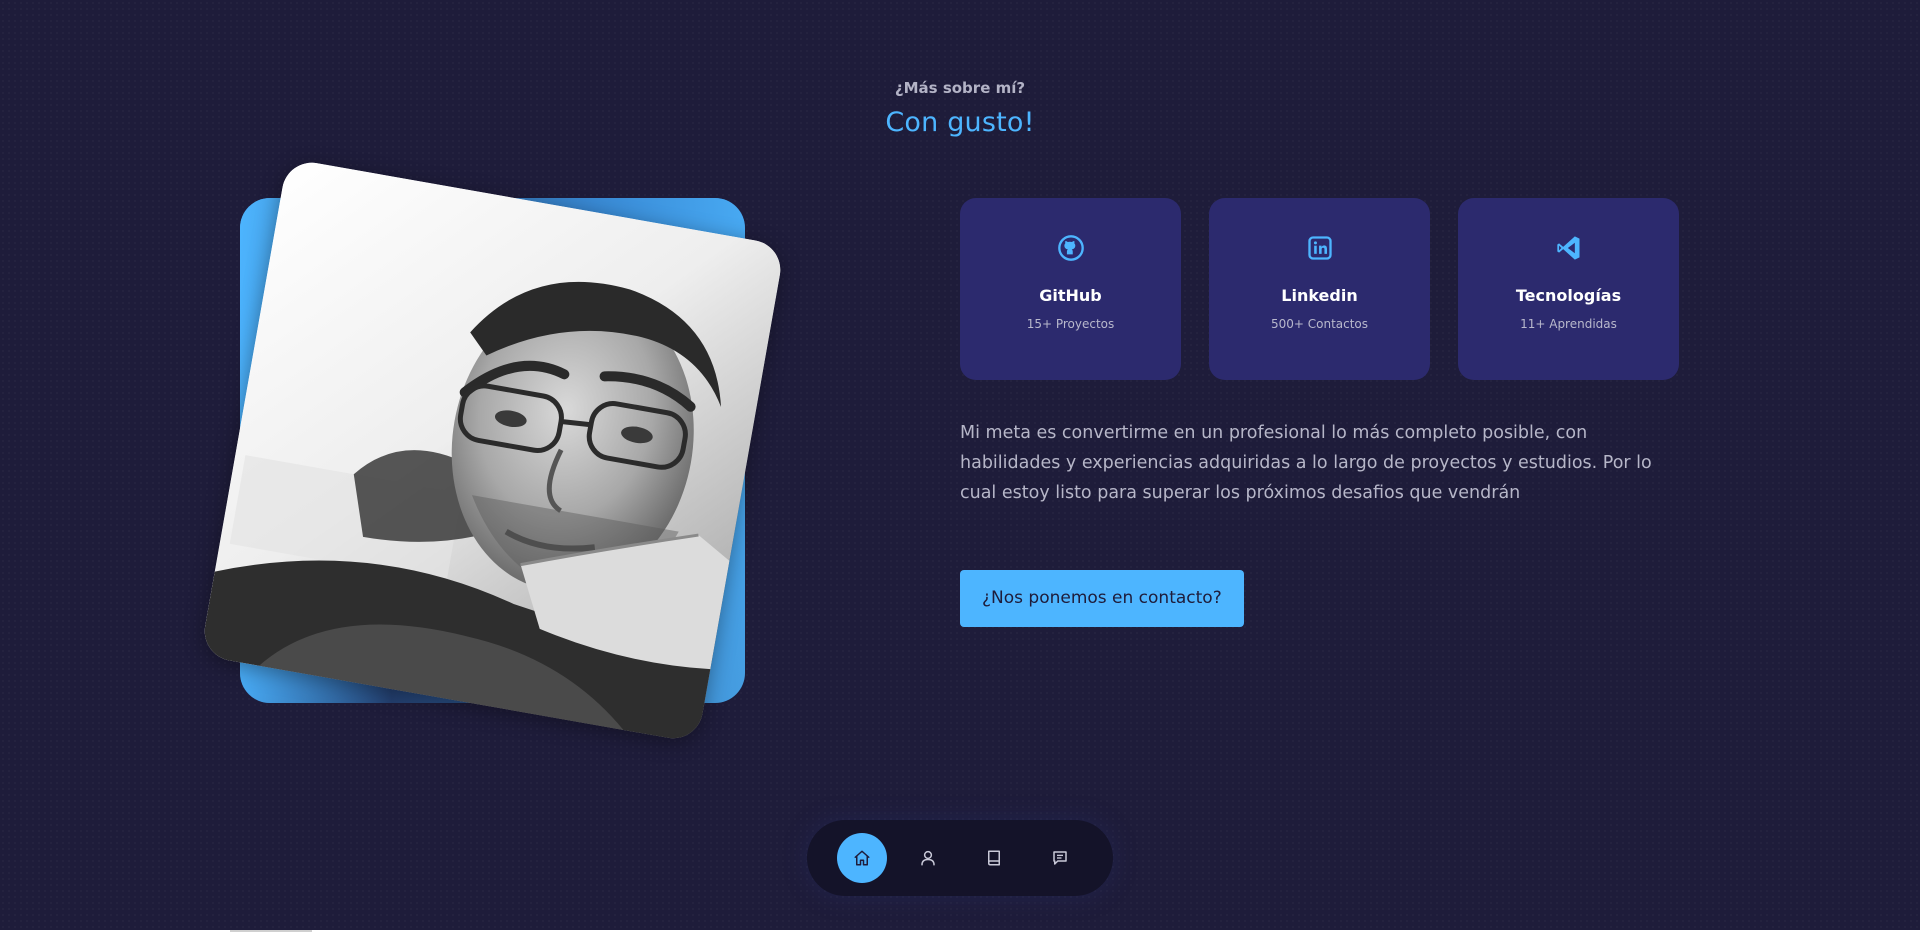 The image size is (1920, 935). I want to click on card-title: GitHub, so click(1070, 295).